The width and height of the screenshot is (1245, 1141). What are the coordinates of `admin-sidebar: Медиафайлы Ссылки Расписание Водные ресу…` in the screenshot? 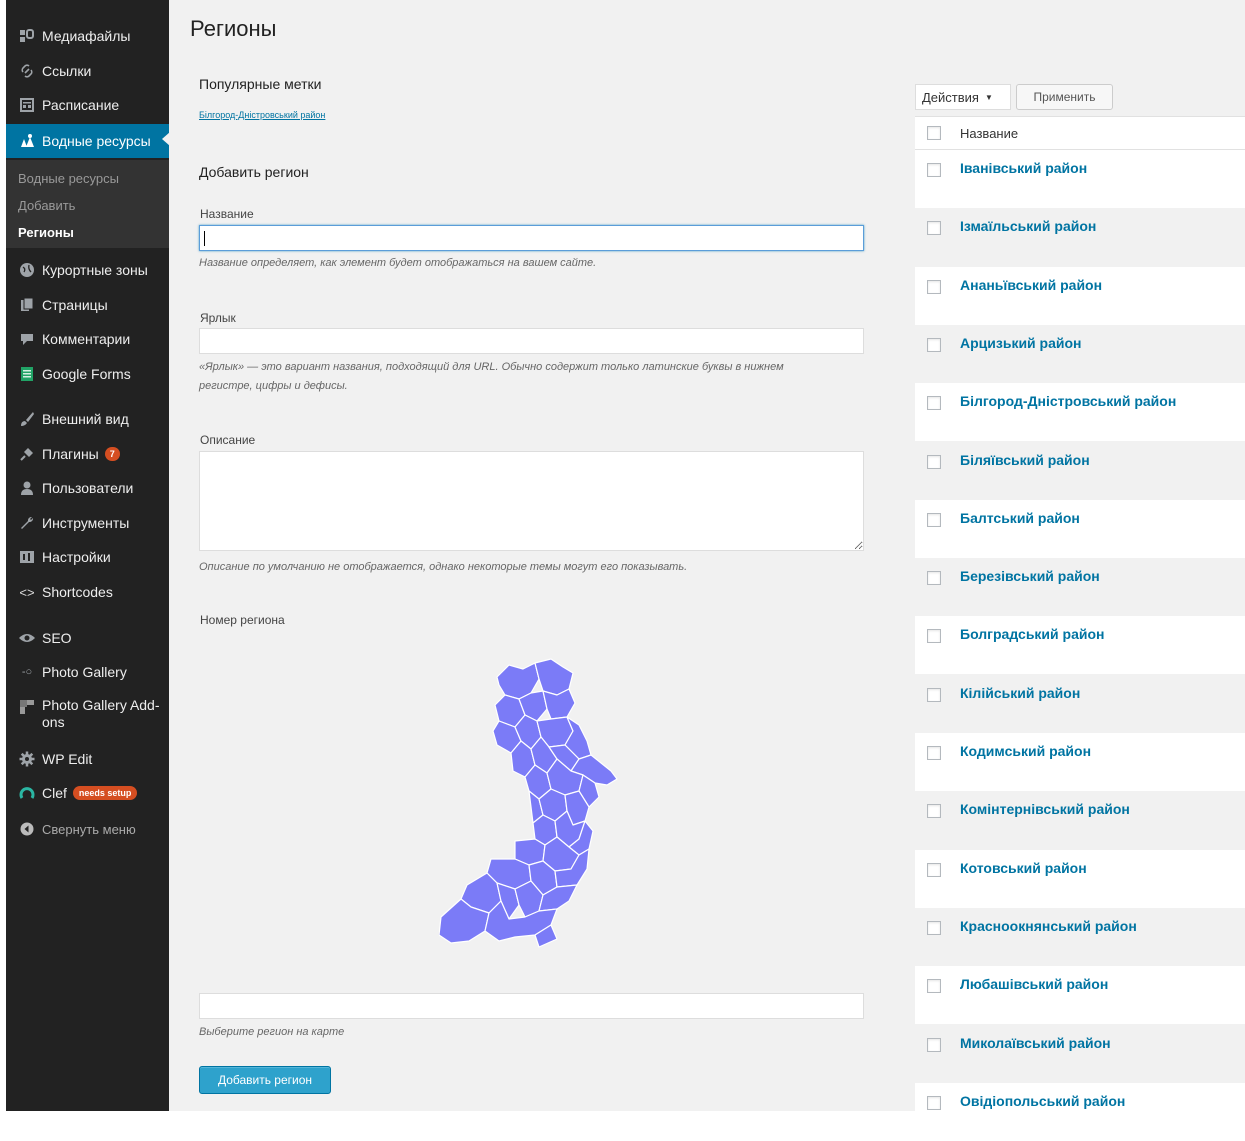 It's located at (85, 555).